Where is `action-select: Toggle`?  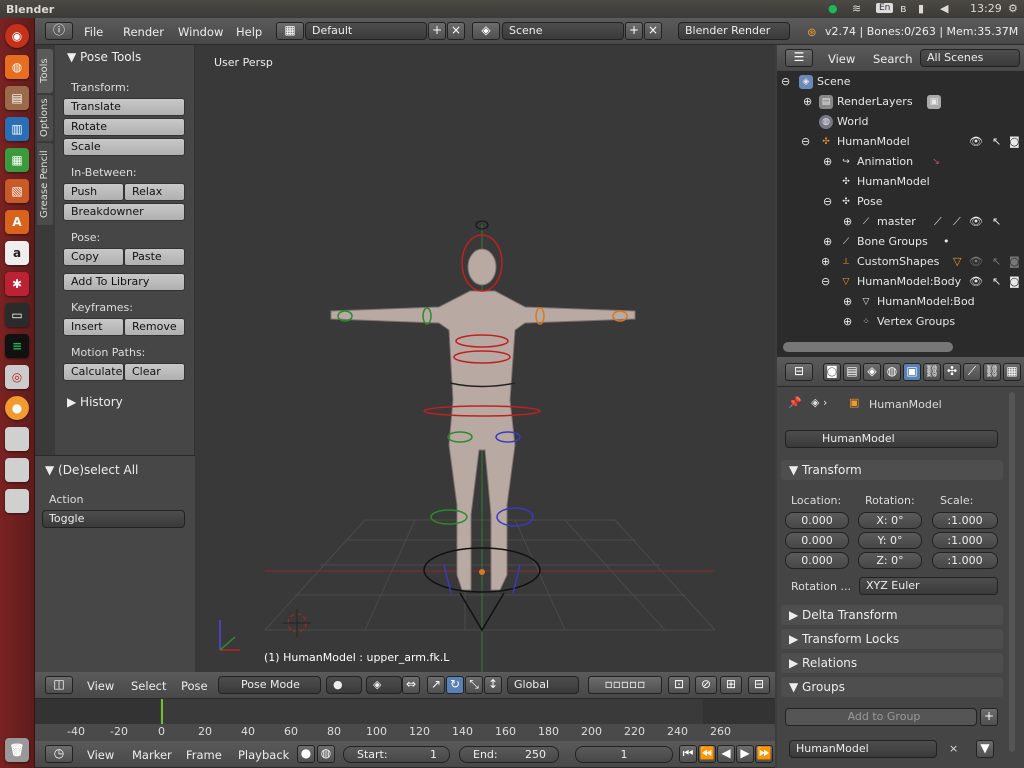
action-select: Toggle is located at coordinates (113, 519).